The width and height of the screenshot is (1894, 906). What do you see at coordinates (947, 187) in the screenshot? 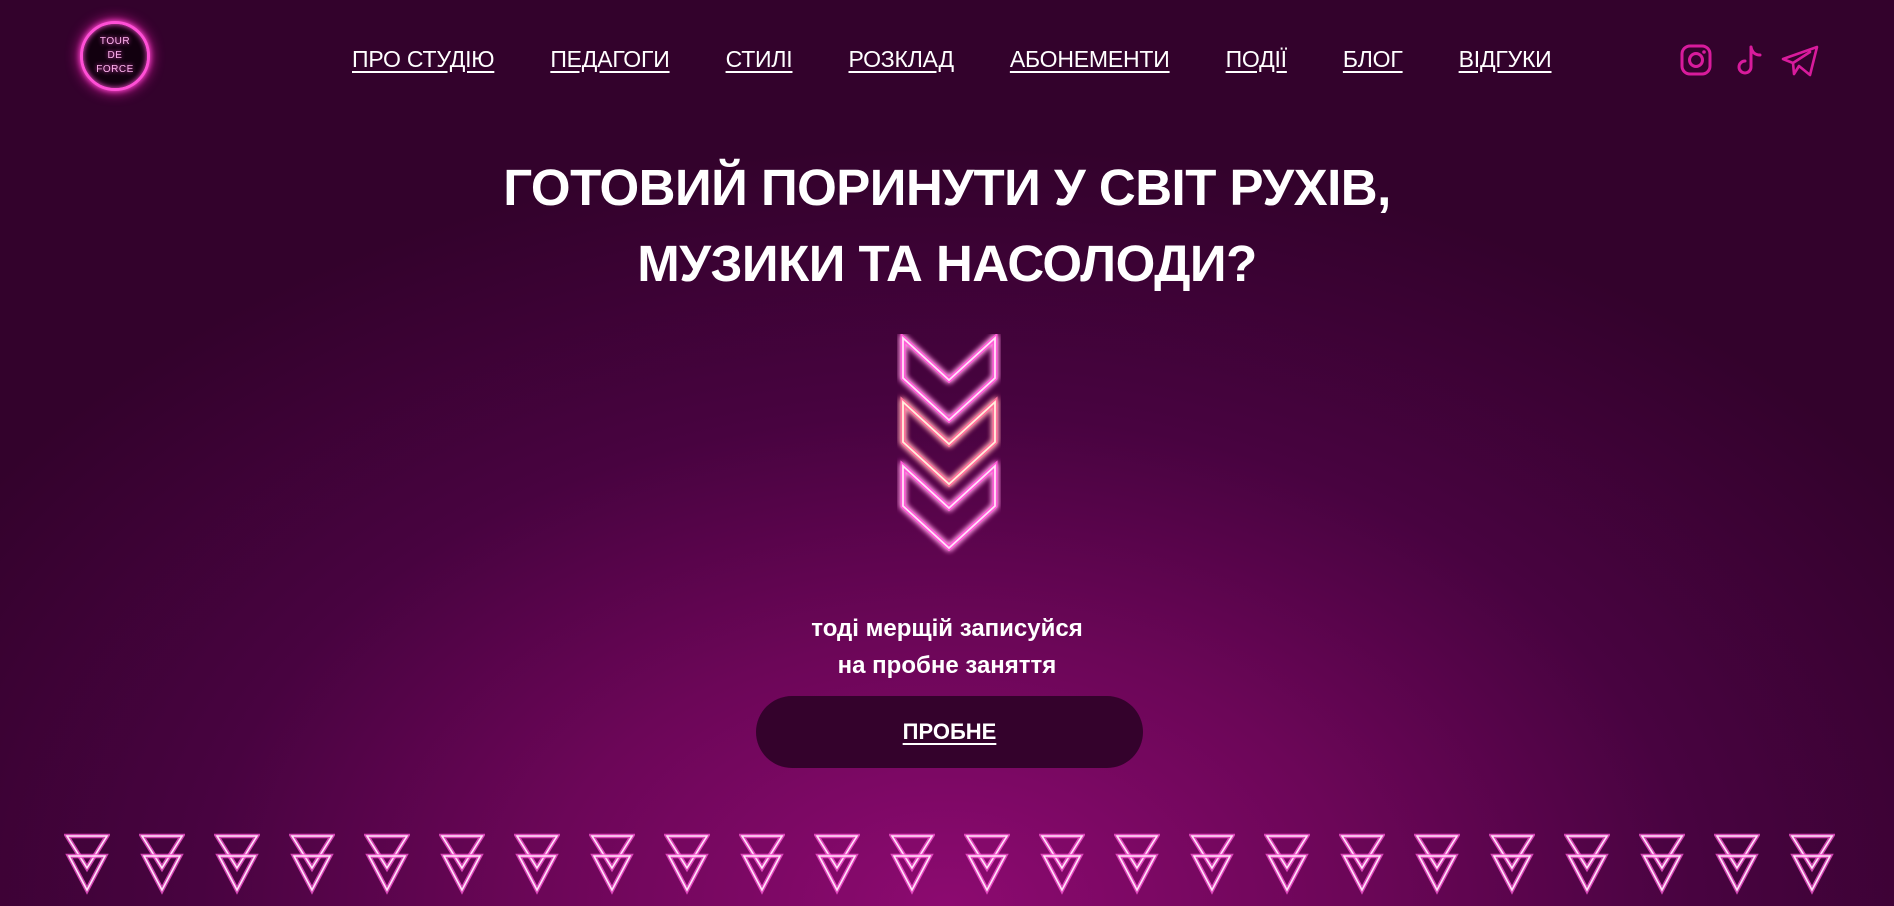
I see `hero-title-line-1: ГОТОВИЙ ПОРИНУТИ У СВІТ РУХІВ,` at bounding box center [947, 187].